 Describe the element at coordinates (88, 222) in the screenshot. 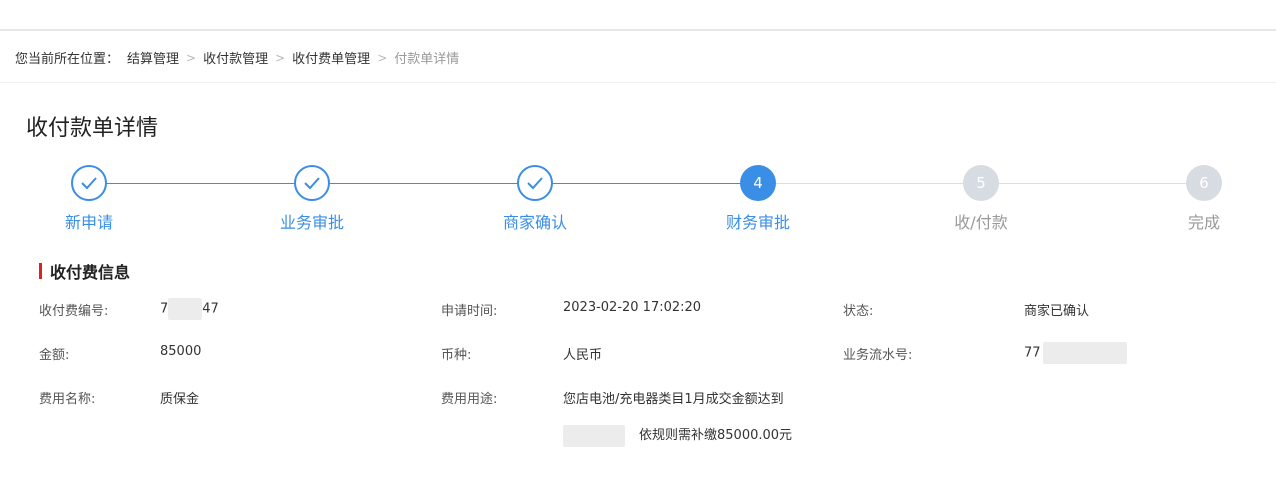

I see `step-label: 新申请` at that location.